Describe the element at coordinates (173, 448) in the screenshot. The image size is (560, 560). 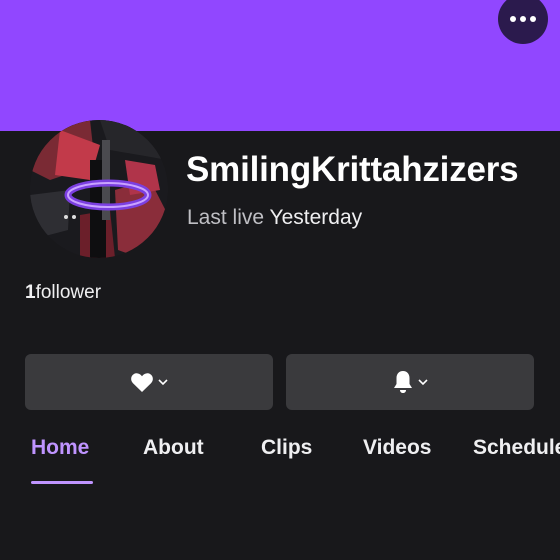
I see `tab-about: About` at that location.